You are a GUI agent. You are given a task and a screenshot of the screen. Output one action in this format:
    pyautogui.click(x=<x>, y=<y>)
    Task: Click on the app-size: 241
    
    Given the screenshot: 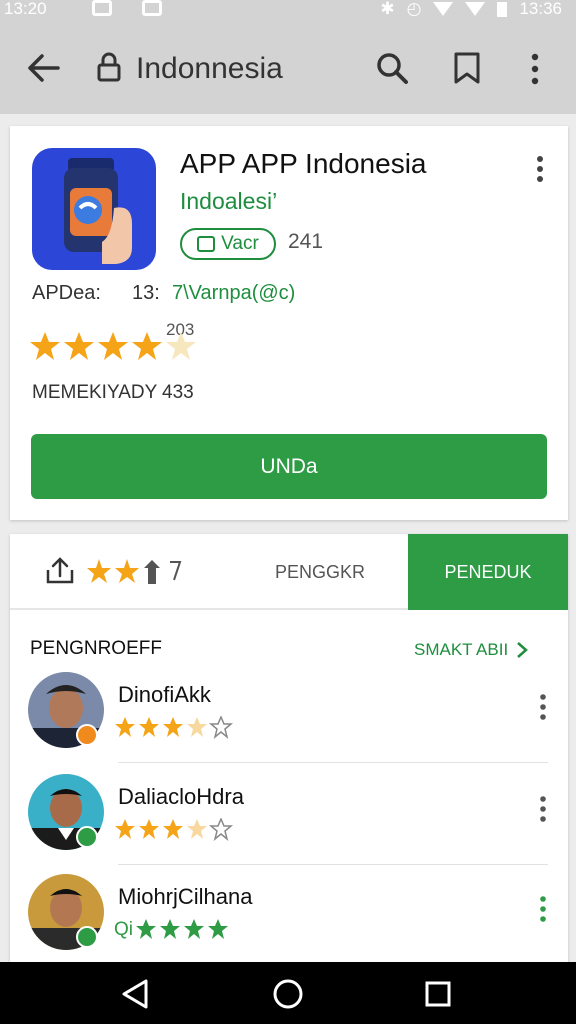 What is the action you would take?
    pyautogui.click(x=306, y=241)
    